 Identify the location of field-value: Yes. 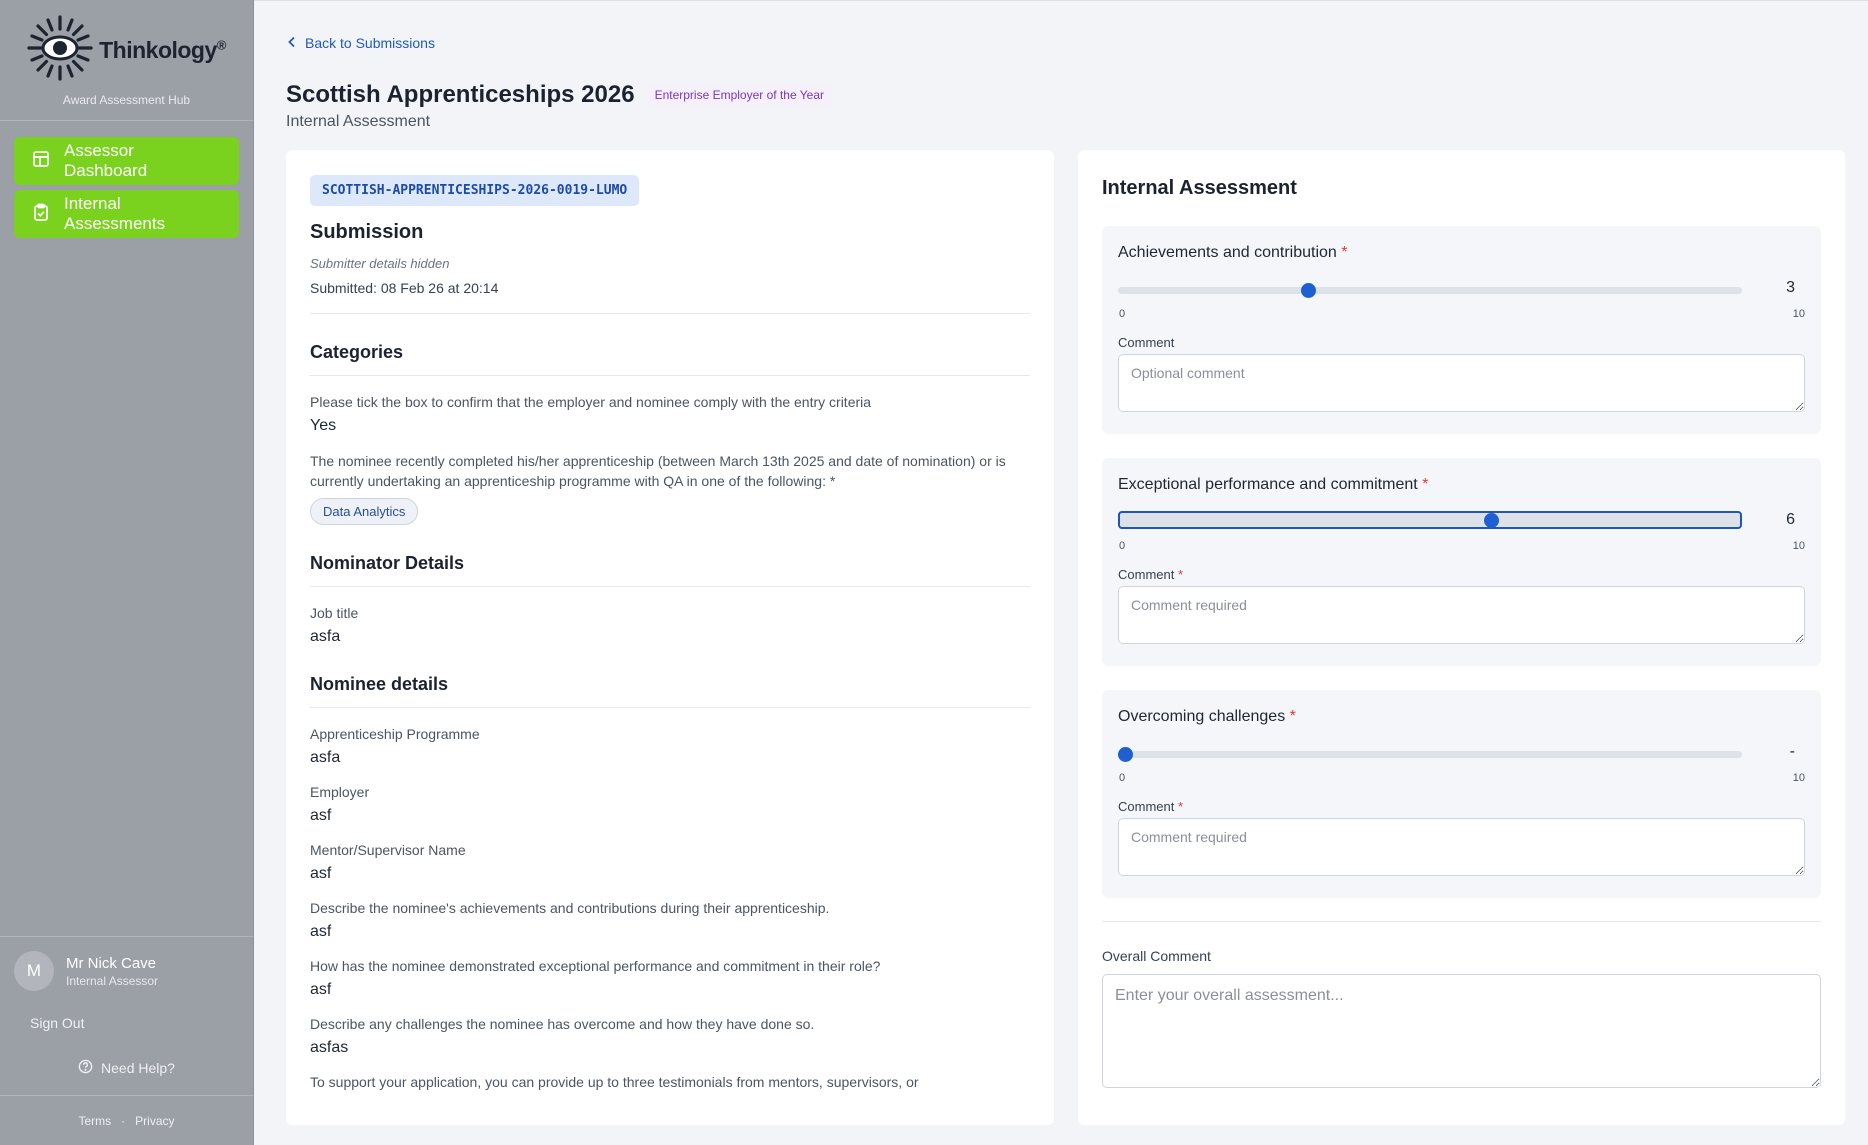
(323, 425).